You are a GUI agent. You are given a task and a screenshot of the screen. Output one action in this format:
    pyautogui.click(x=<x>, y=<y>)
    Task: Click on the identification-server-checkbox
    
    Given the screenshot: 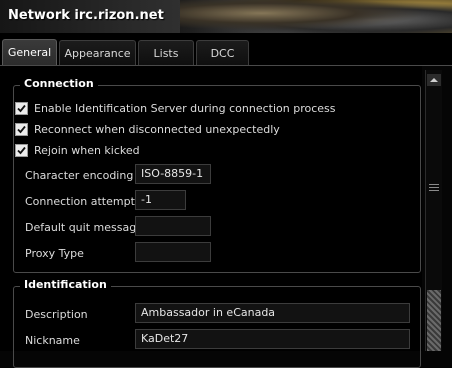 What is the action you would take?
    pyautogui.click(x=21, y=108)
    